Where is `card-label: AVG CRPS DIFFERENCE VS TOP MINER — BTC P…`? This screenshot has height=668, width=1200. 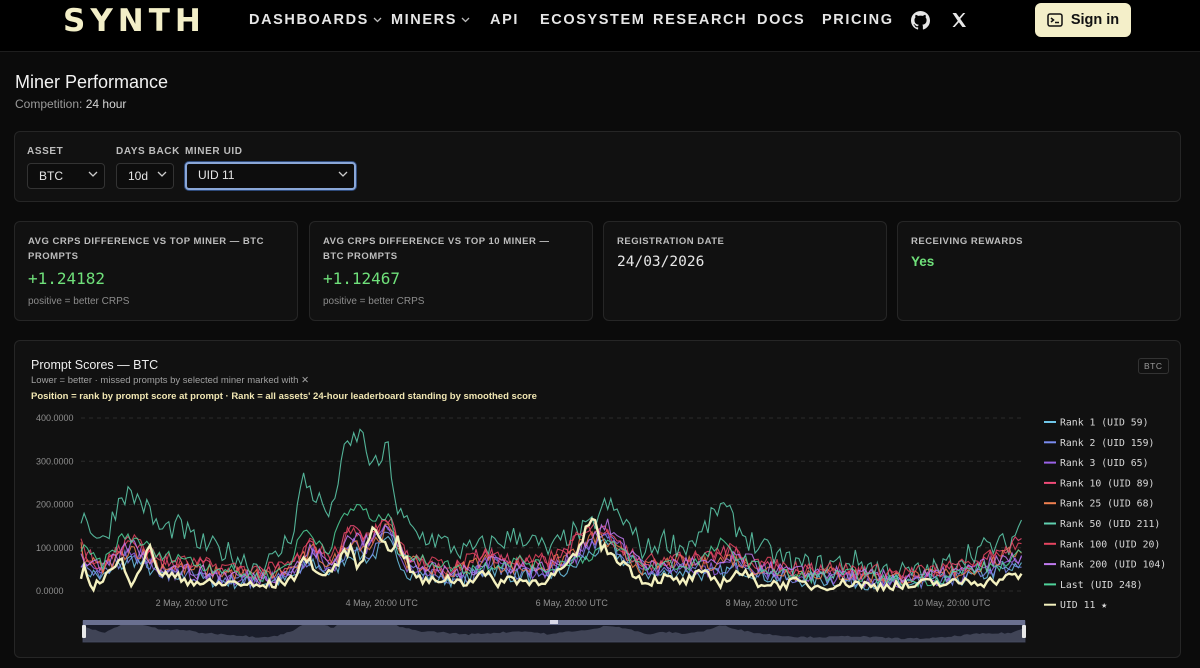
card-label: AVG CRPS DIFFERENCE VS TOP MINER — BTC P… is located at coordinates (146, 249).